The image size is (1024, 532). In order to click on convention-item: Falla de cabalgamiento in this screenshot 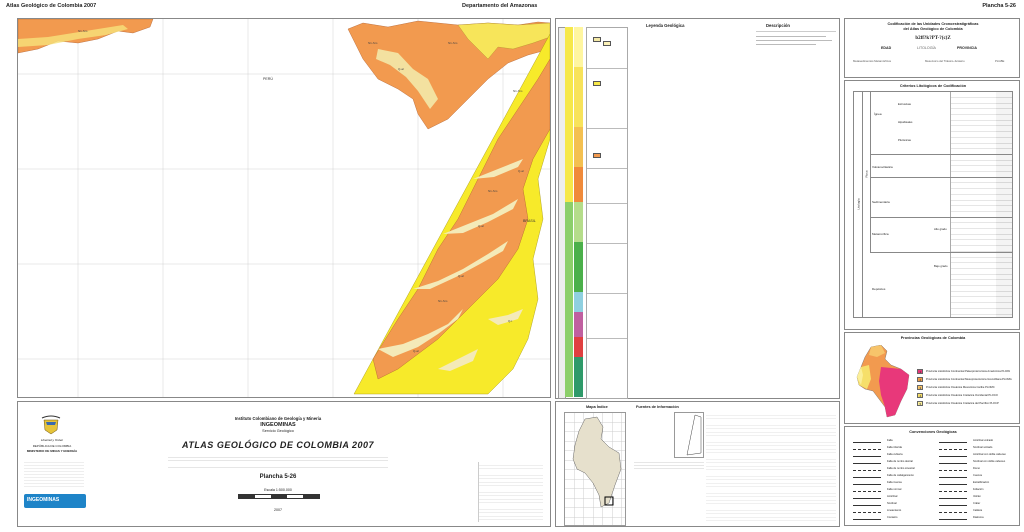, I will do `click(891, 477)`.